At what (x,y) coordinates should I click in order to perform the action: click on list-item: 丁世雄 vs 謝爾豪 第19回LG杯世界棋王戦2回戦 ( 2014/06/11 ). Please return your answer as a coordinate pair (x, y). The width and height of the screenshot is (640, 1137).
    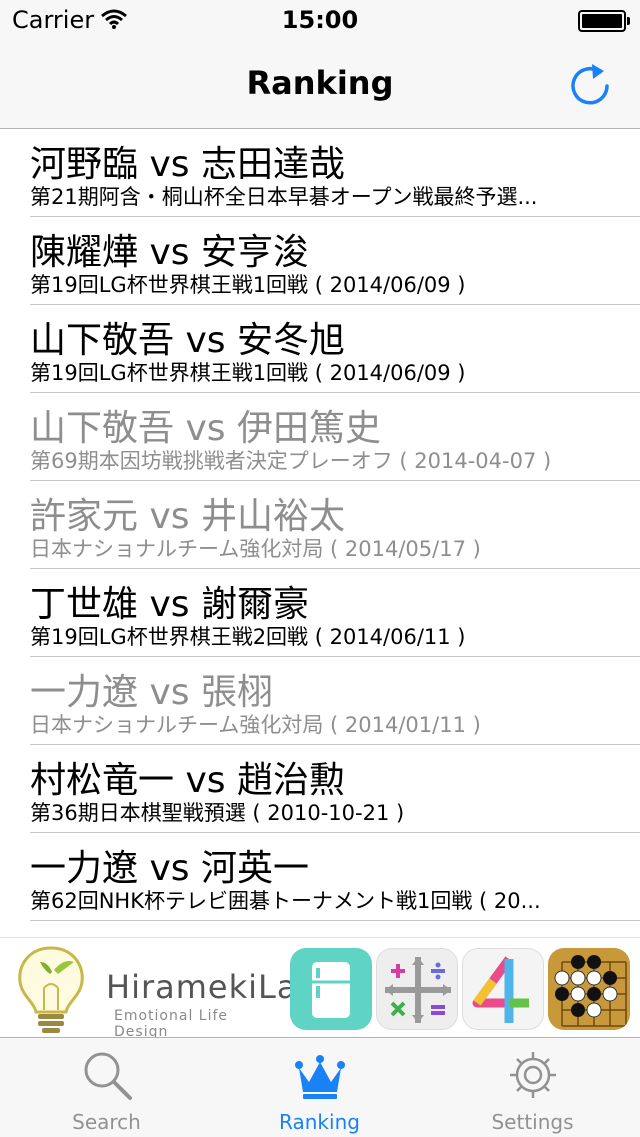
    Looking at the image, I should click on (335, 613).